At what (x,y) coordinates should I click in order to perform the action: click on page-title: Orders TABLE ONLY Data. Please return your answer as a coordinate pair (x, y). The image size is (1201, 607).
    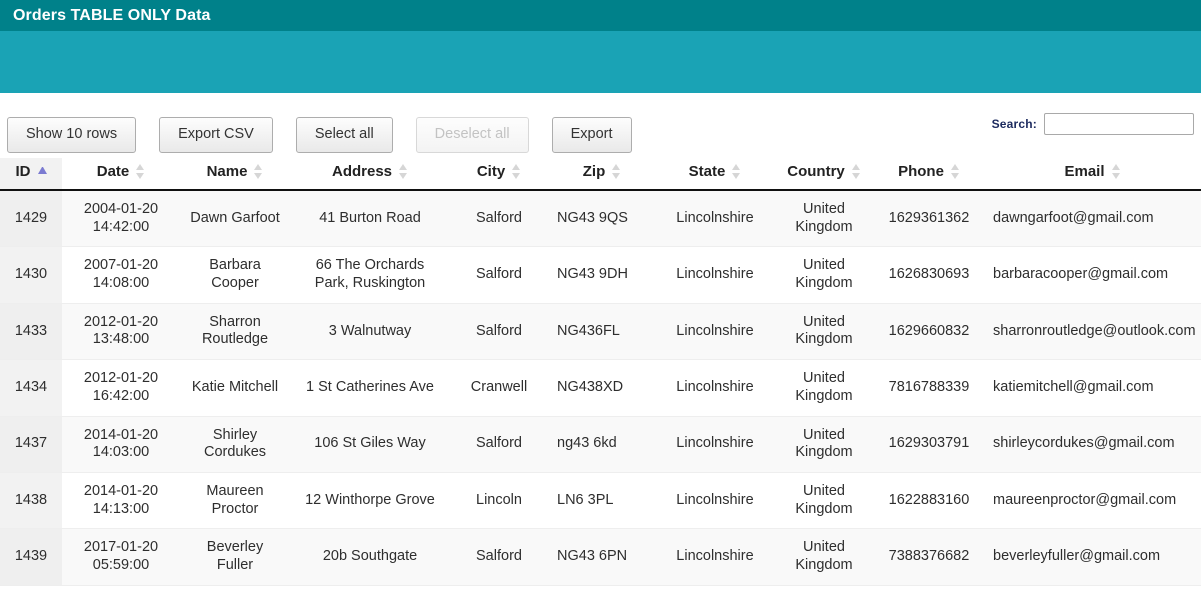
    Looking at the image, I should click on (112, 15).